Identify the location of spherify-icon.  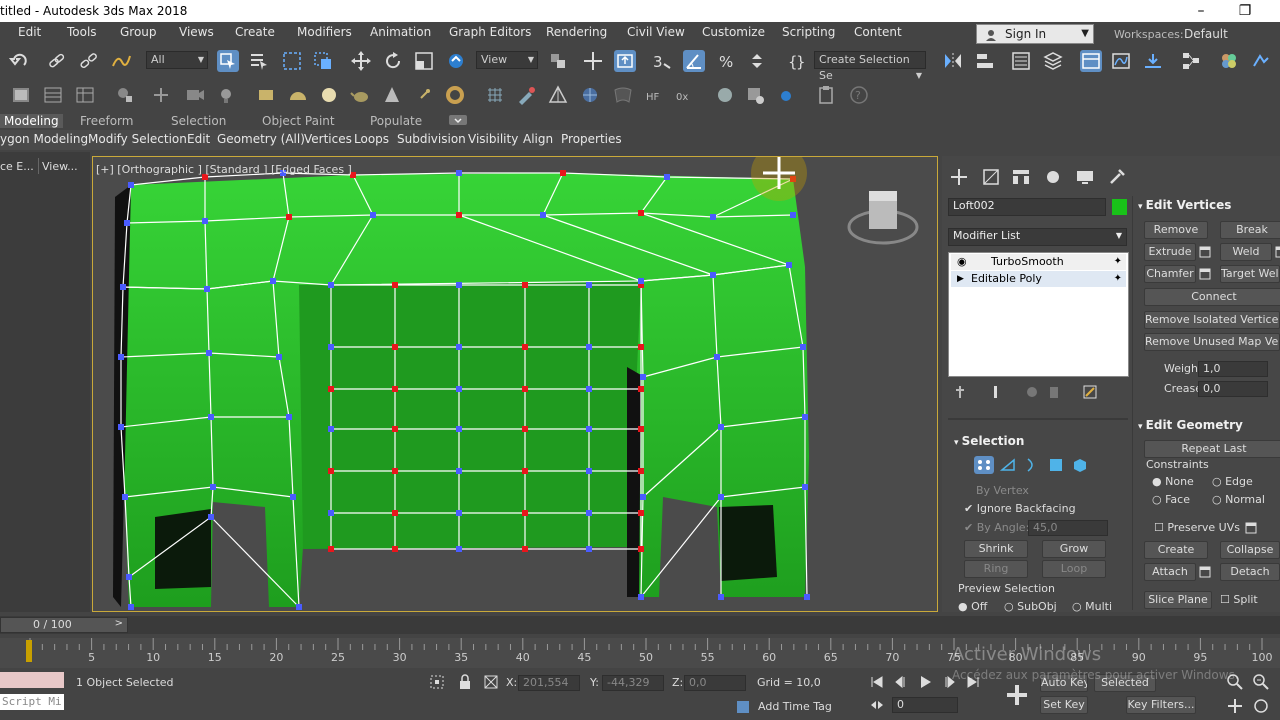
(590, 95).